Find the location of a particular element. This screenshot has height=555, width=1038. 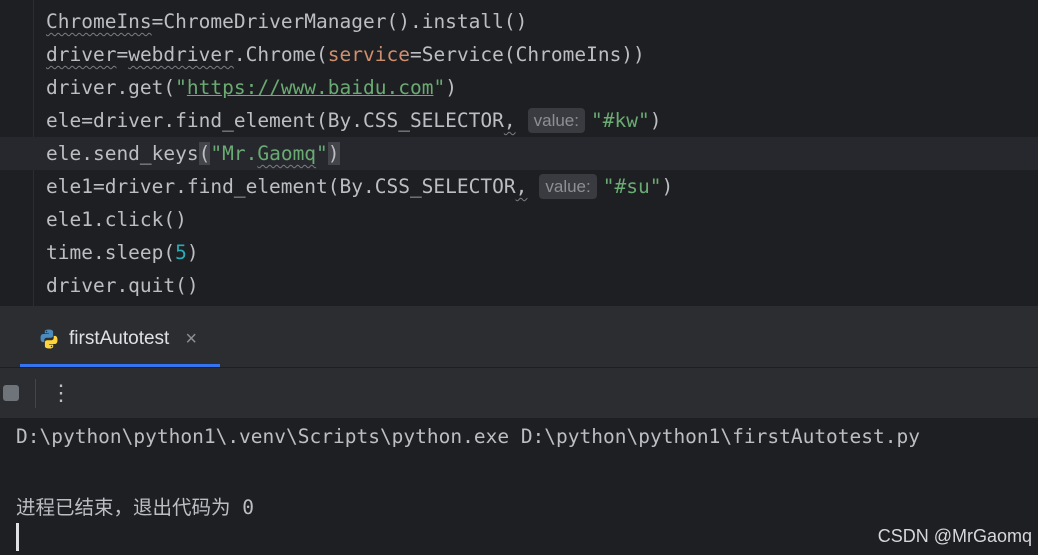

tab-first-autotest: firstAutotest × is located at coordinates (120, 340).